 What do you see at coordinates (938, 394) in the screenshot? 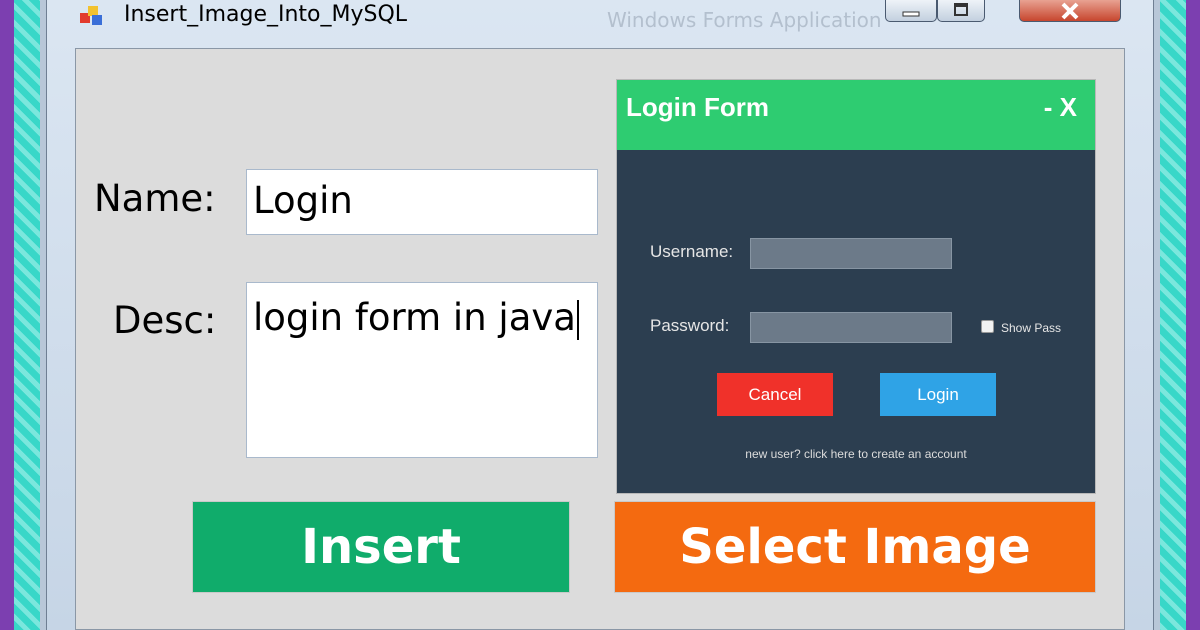
I see `preview-login-button: Login` at bounding box center [938, 394].